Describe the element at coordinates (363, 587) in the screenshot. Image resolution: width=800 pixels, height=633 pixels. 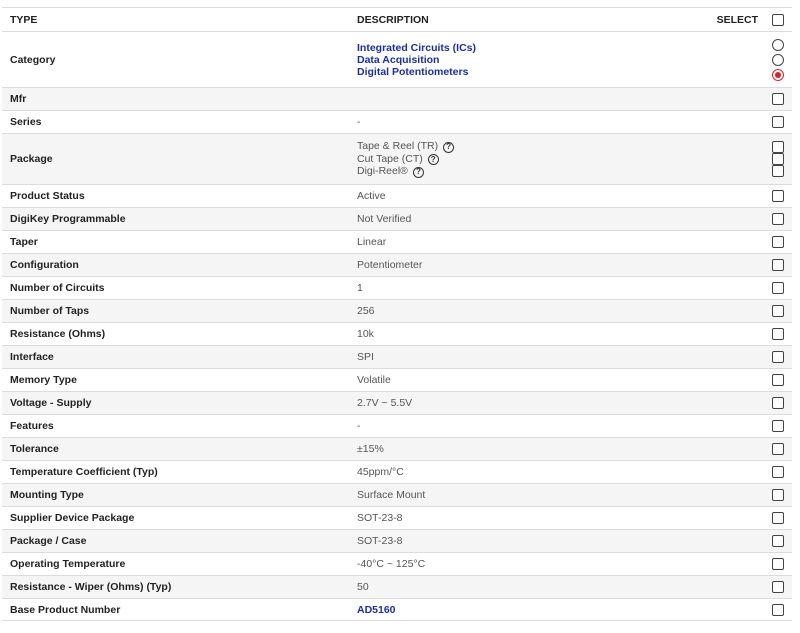
I see `row-value: 50` at that location.